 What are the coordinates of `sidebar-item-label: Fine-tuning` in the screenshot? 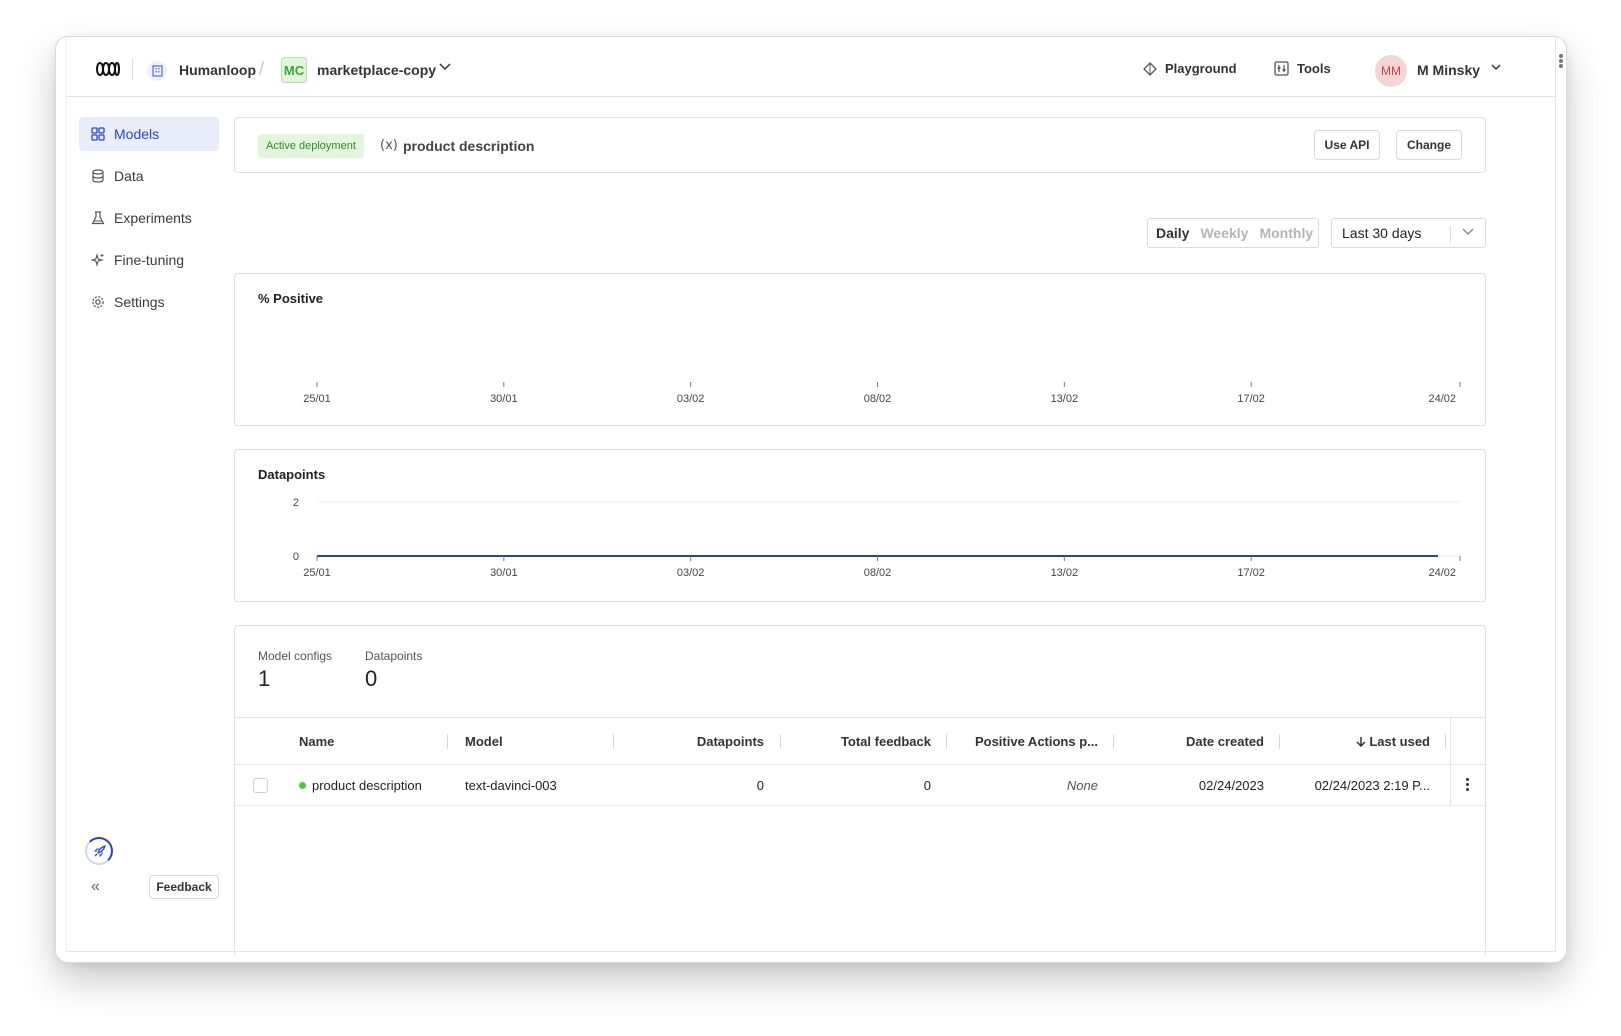 It's located at (149, 260).